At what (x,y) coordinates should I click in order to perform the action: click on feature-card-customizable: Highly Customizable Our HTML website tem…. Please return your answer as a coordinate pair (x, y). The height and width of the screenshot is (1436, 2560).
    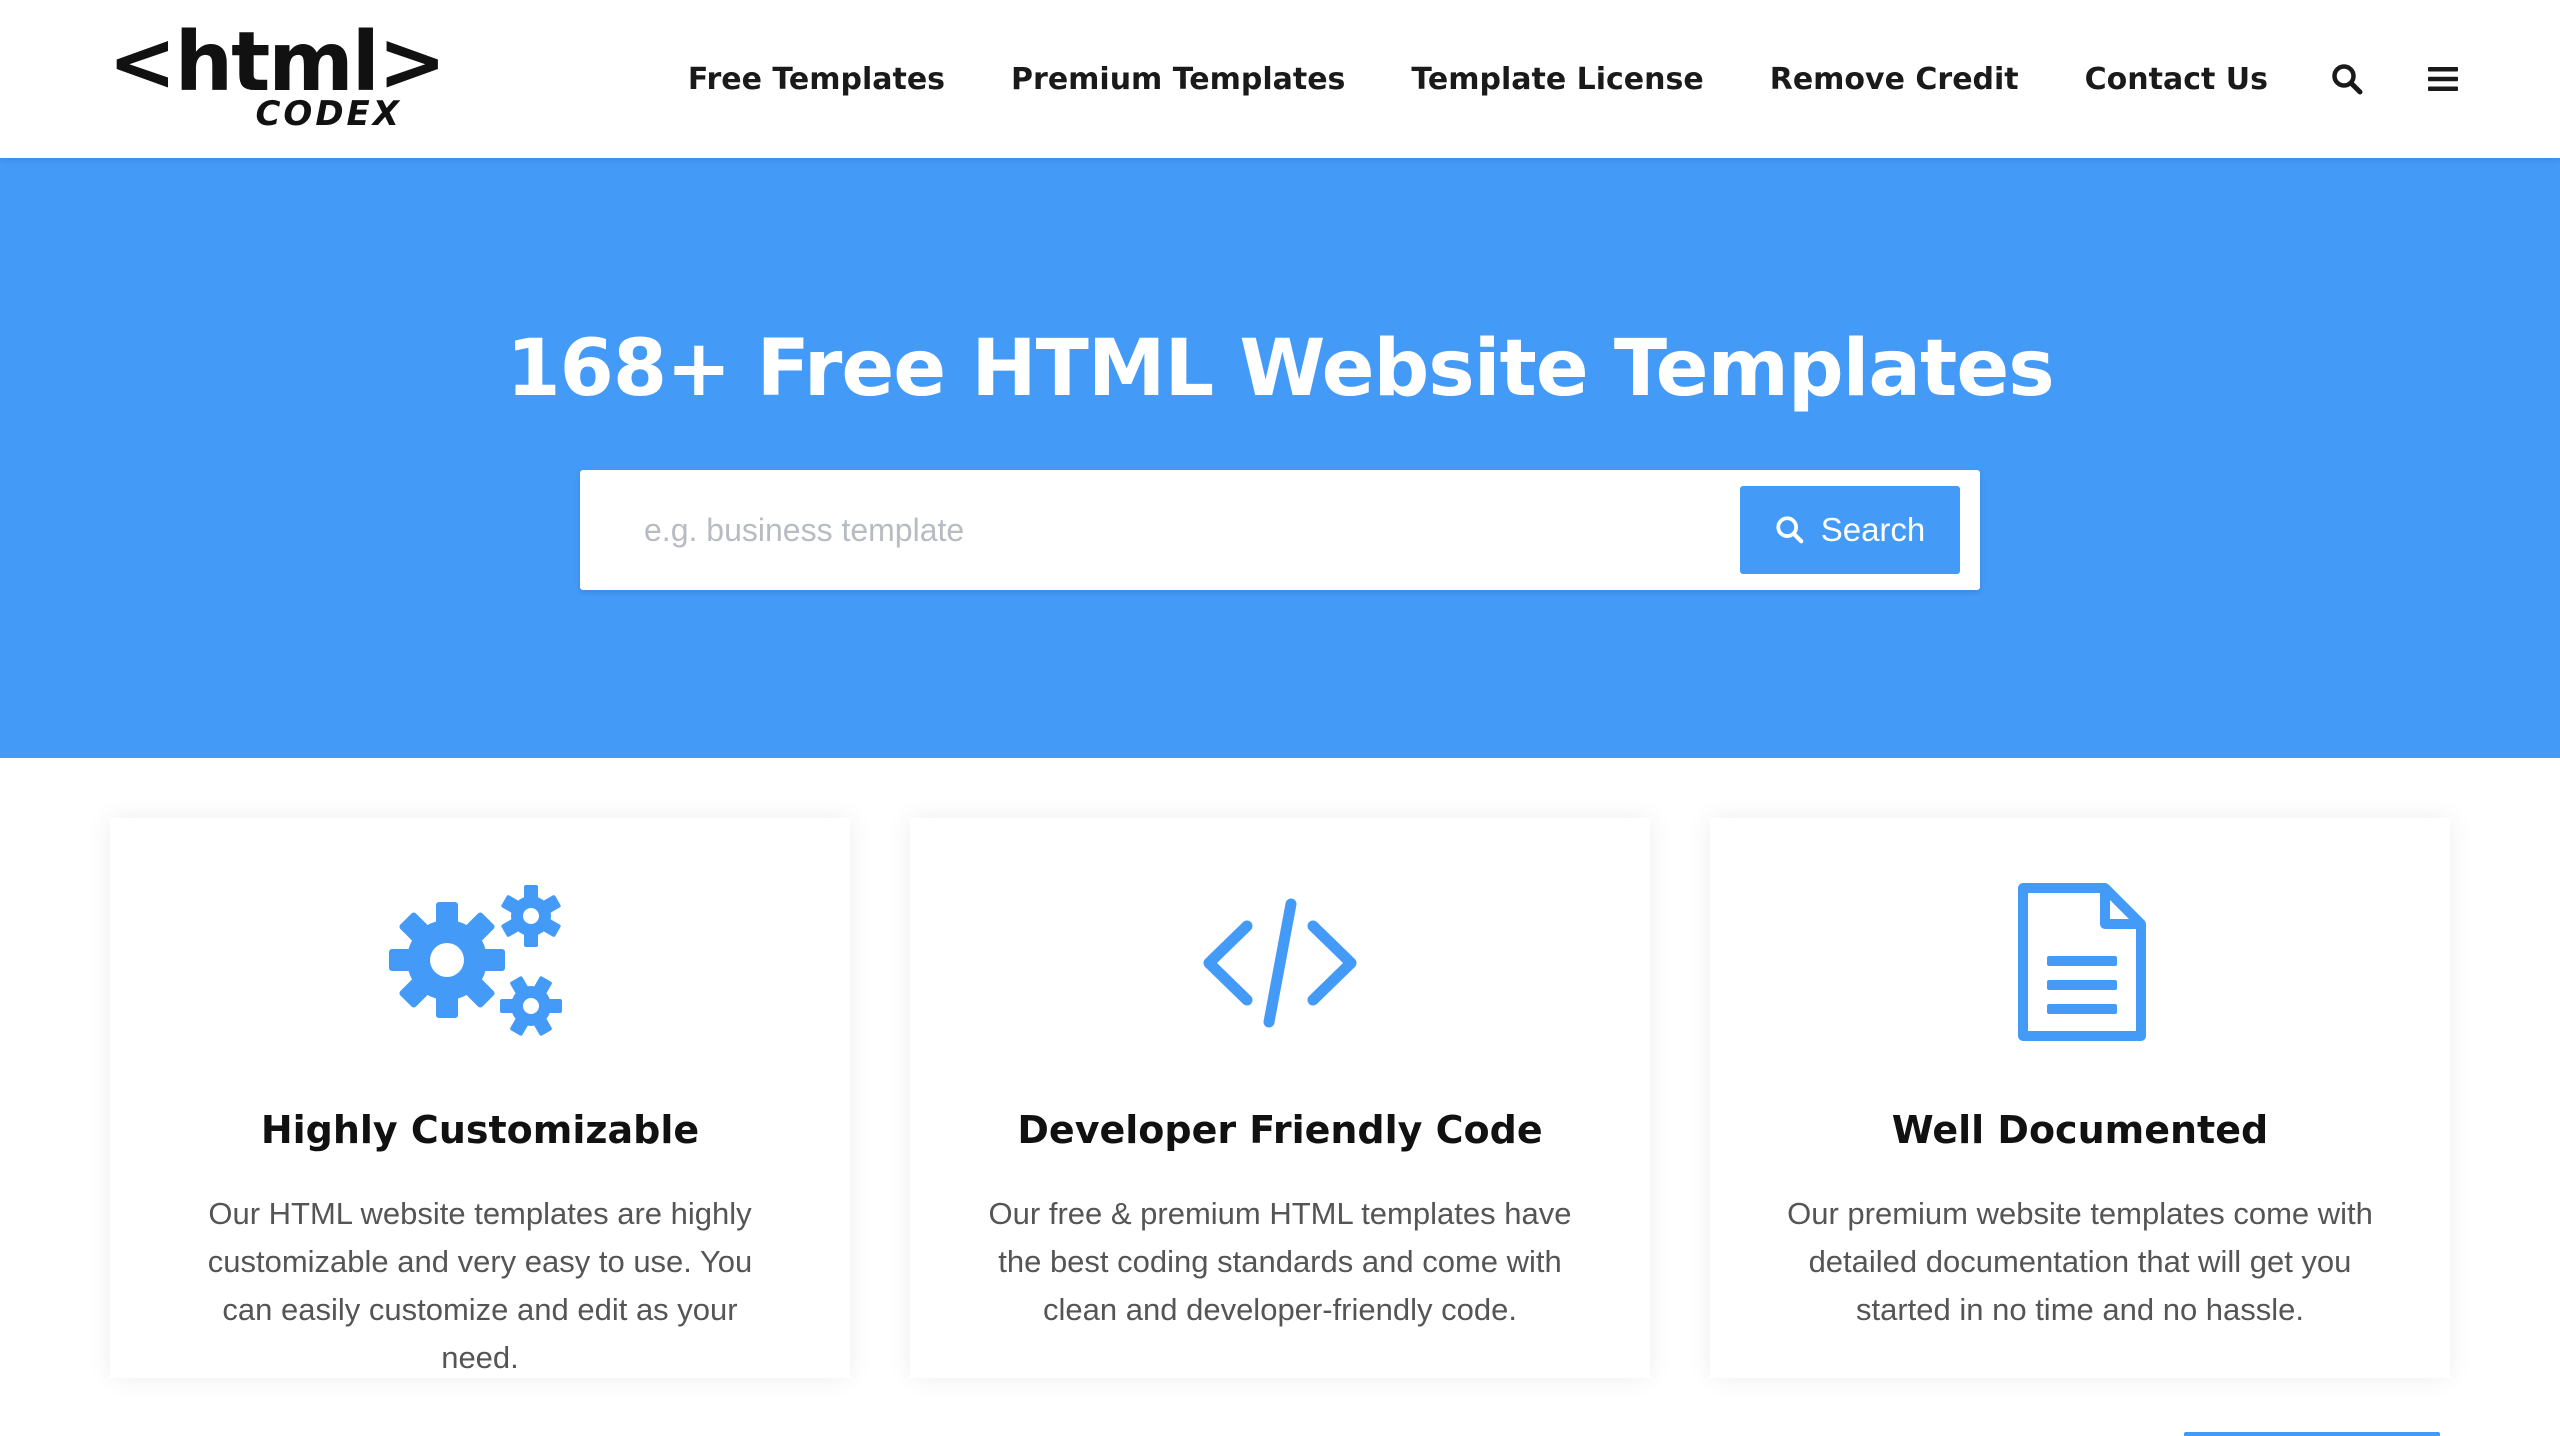
    Looking at the image, I should click on (480, 1098).